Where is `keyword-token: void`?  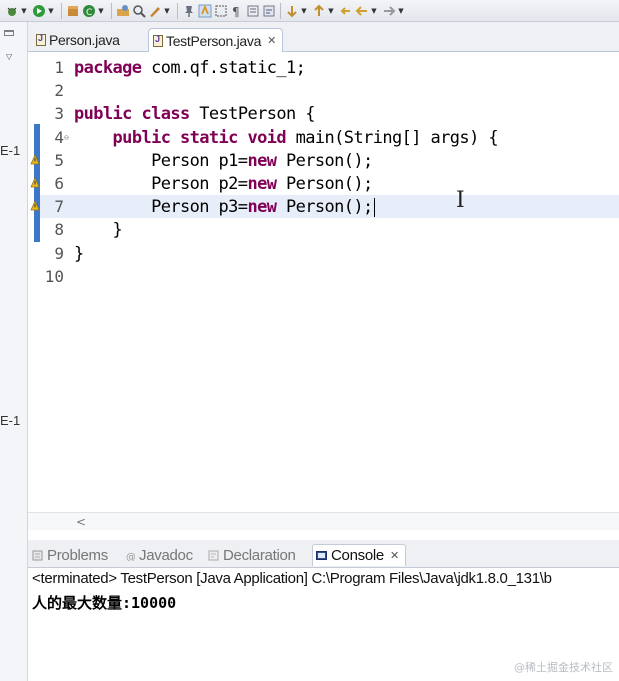 keyword-token: void is located at coordinates (266, 137).